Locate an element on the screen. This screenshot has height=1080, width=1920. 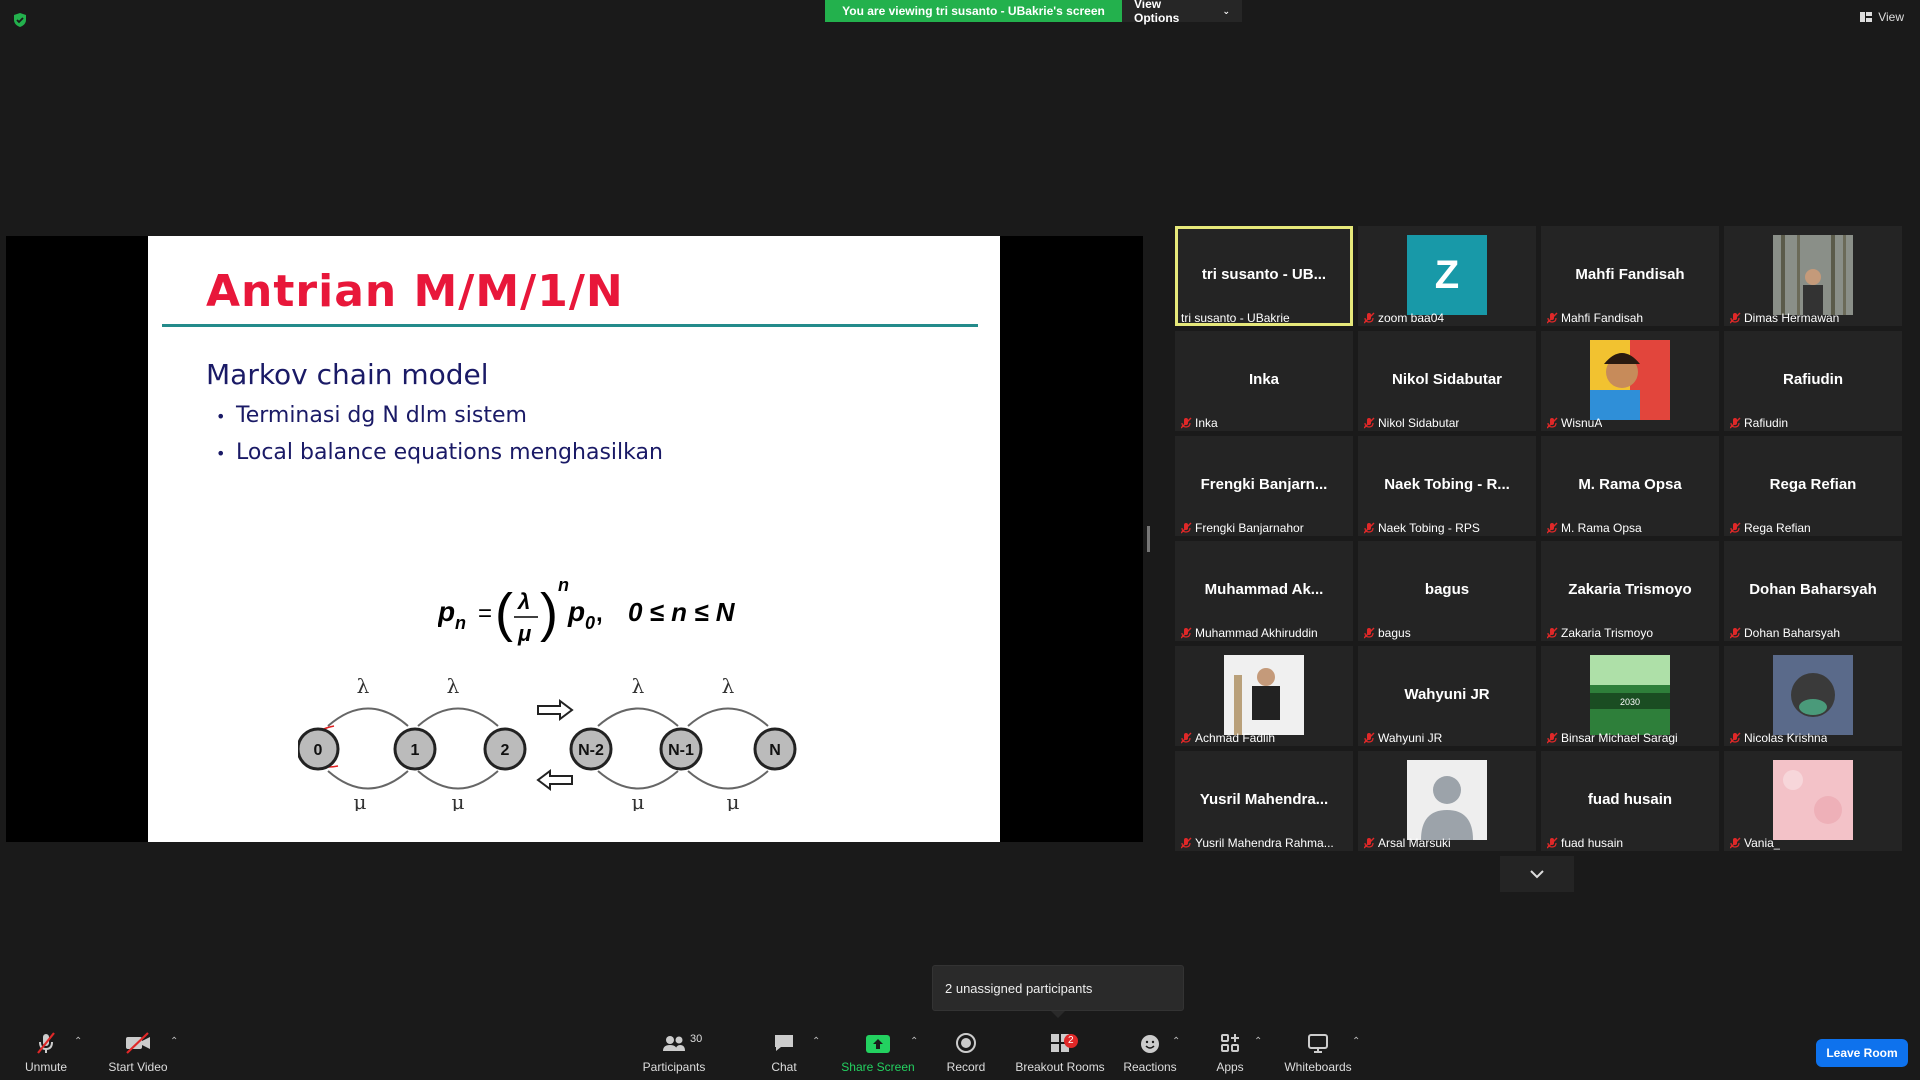
participants-label: Participants is located at coordinates (674, 1067).